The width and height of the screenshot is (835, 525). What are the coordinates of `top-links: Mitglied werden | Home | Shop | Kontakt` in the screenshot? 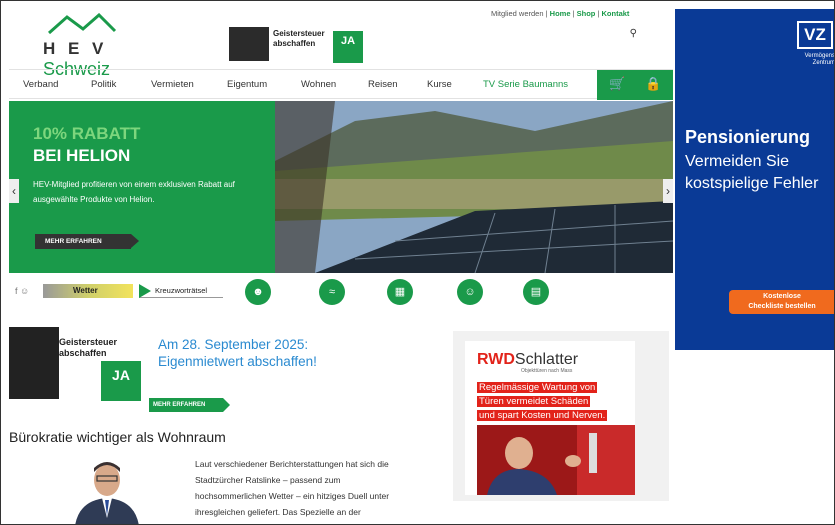 It's located at (560, 13).